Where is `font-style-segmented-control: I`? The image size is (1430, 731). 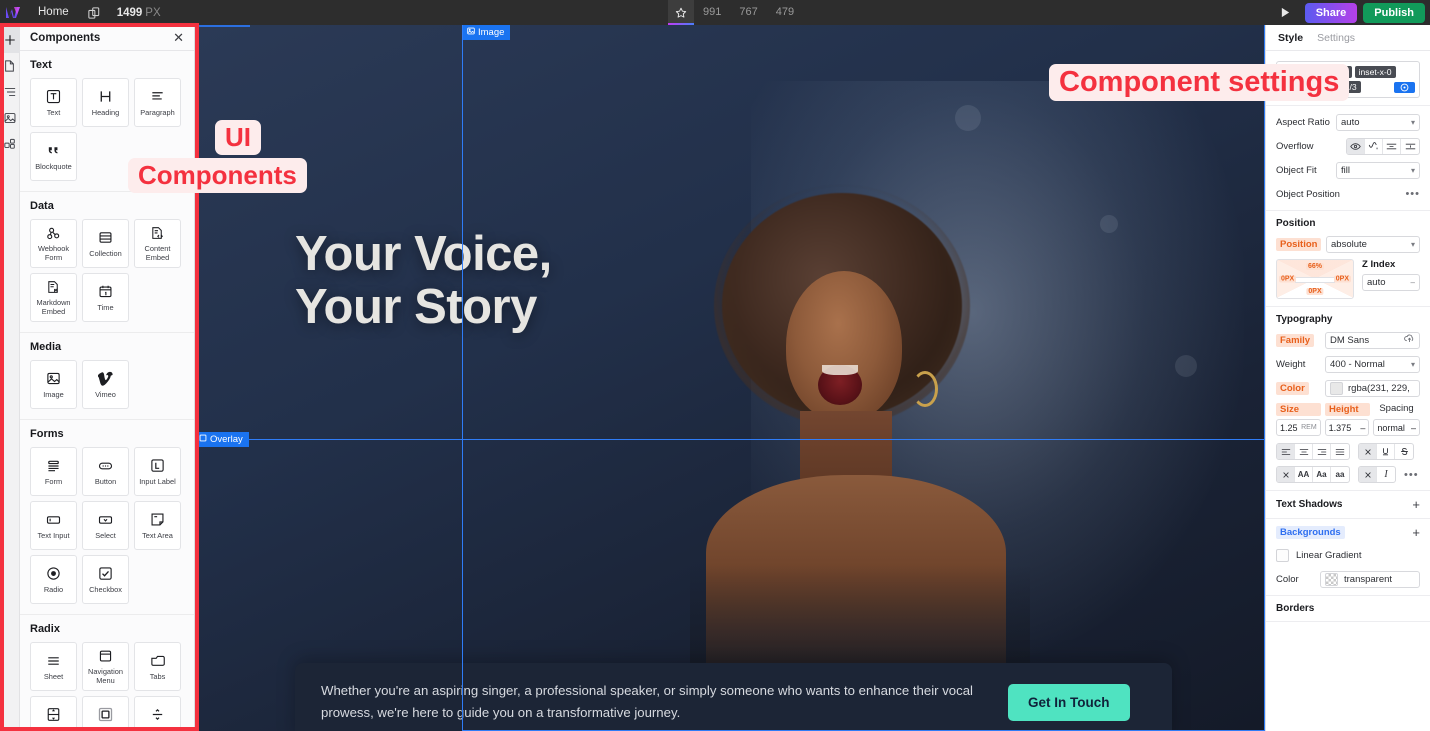 font-style-segmented-control: I is located at coordinates (1377, 474).